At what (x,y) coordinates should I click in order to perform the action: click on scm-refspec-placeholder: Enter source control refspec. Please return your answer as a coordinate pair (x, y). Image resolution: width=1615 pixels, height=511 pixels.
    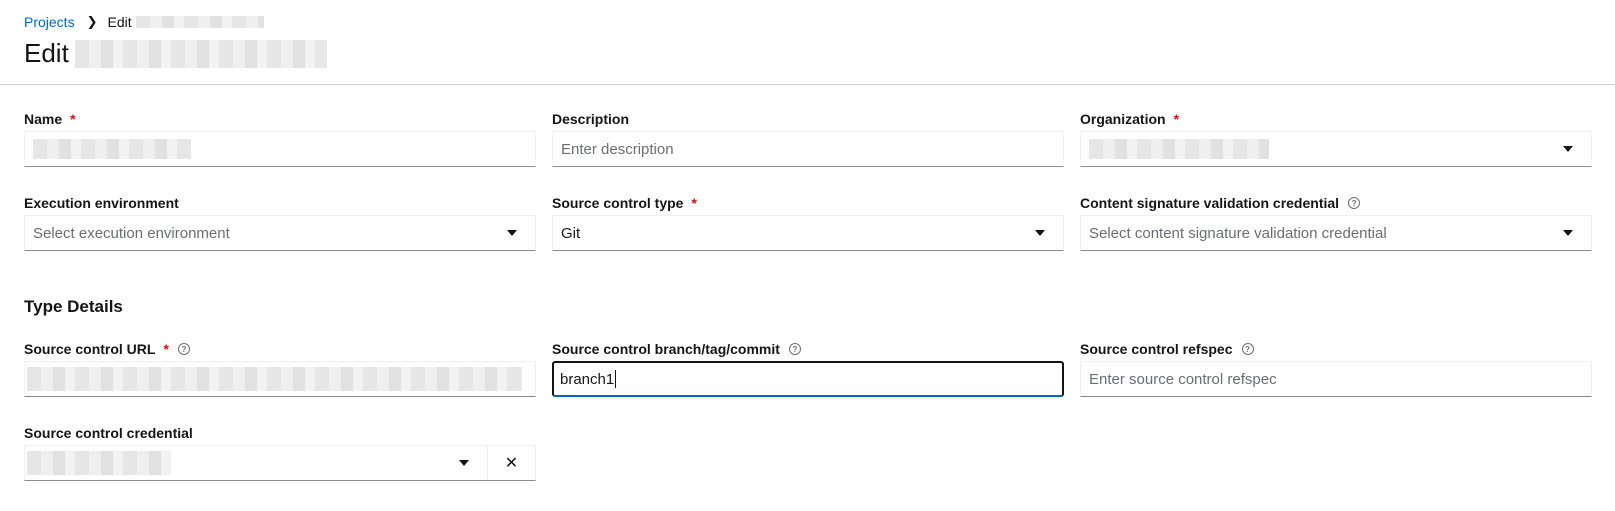
    Looking at the image, I should click on (1183, 379).